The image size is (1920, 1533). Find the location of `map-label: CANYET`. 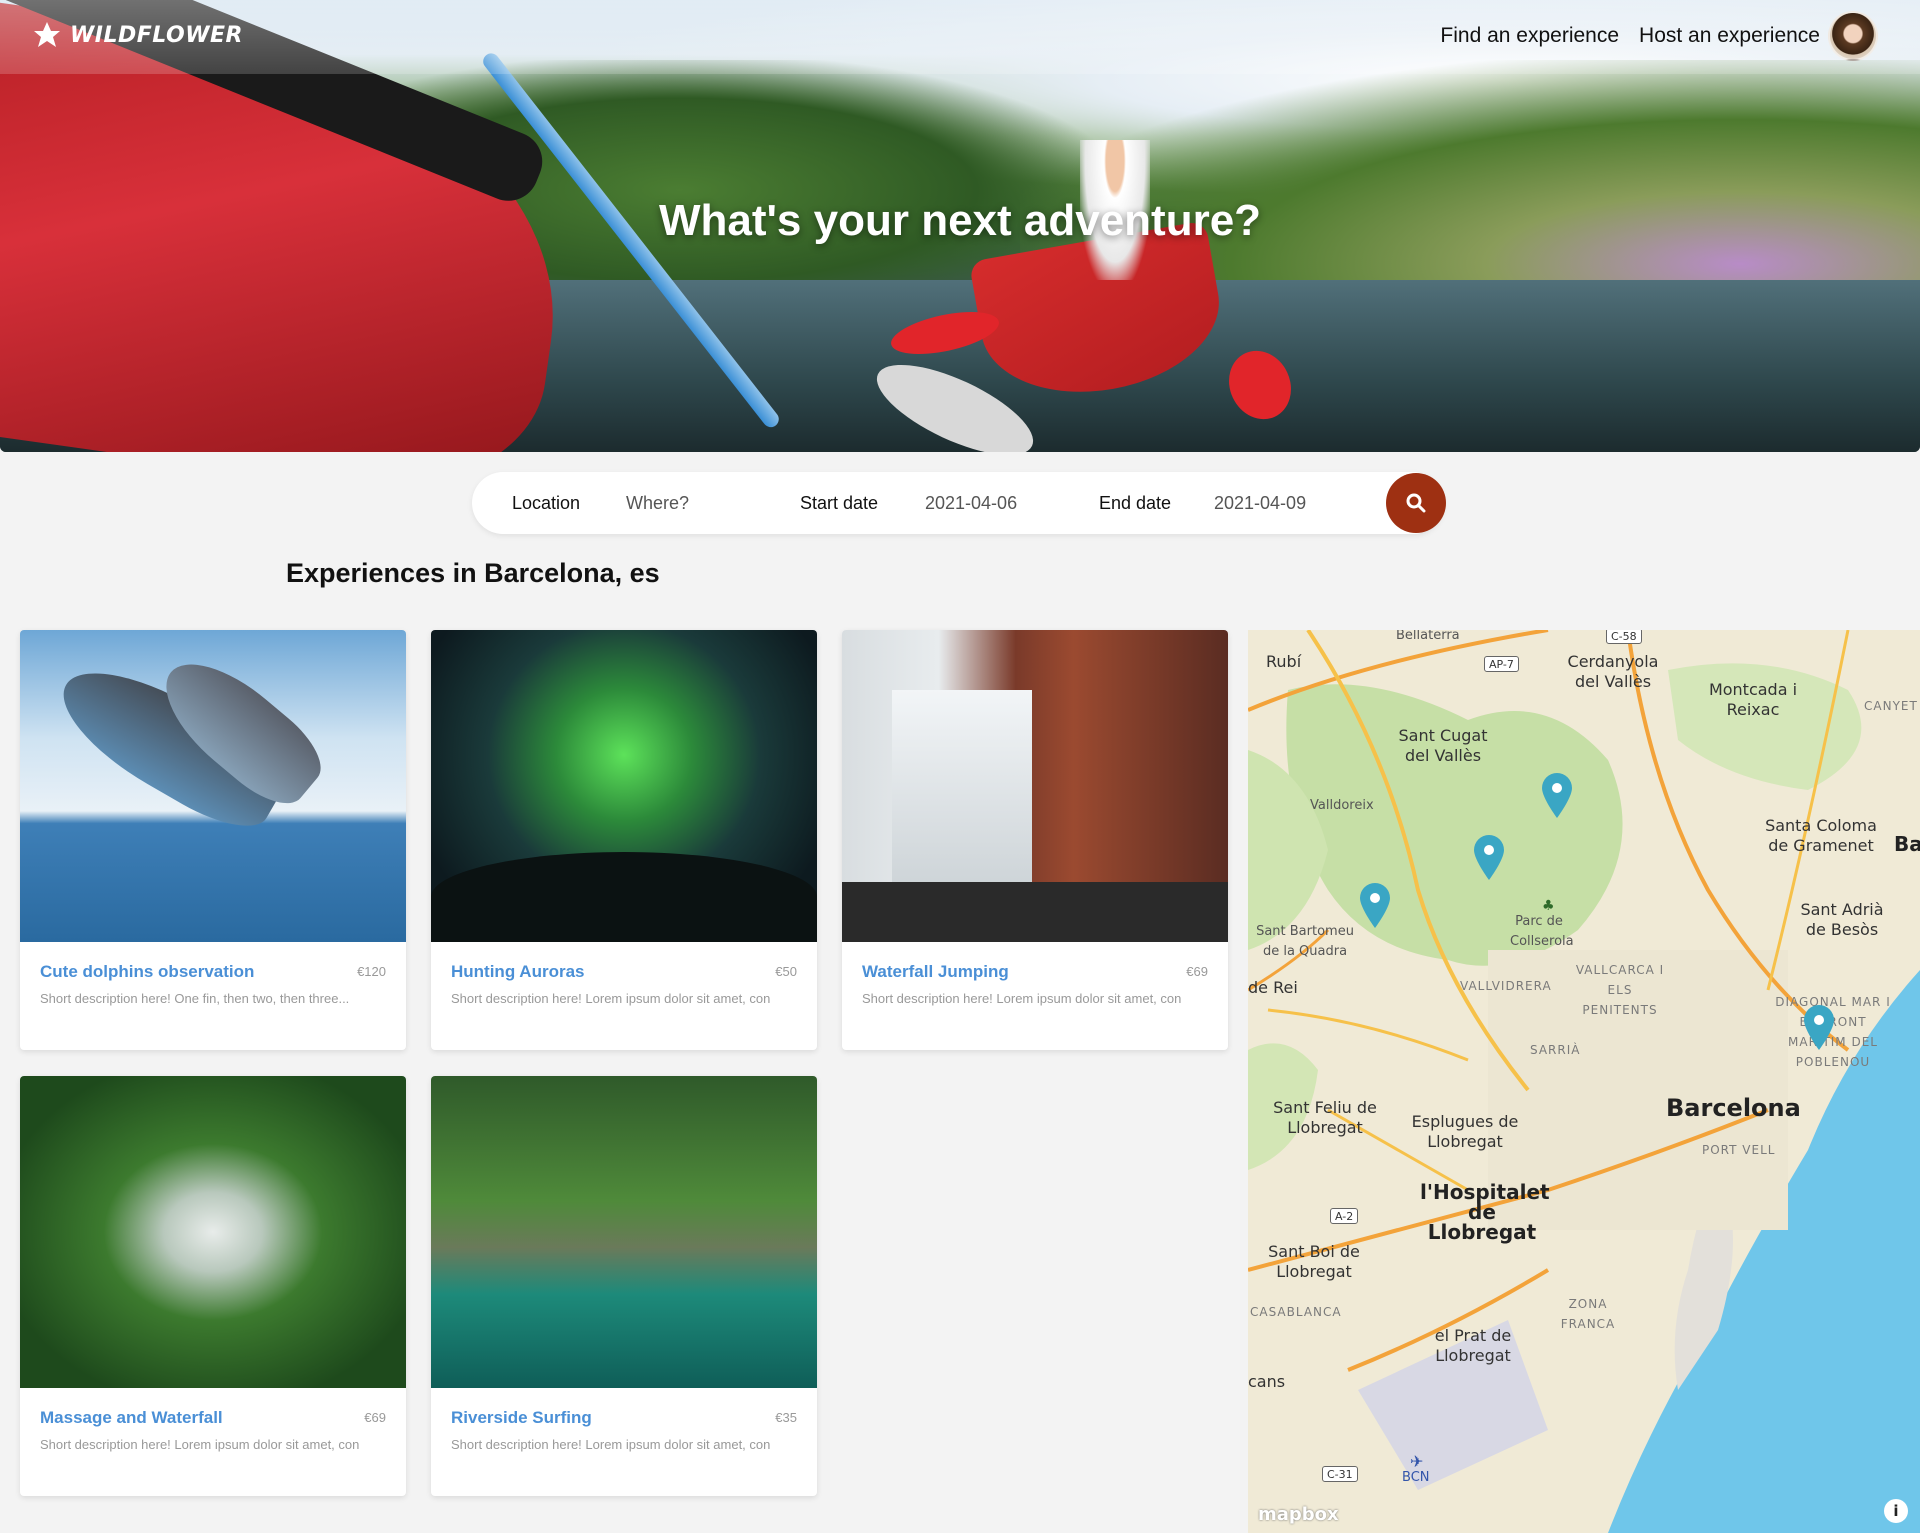

map-label: CANYET is located at coordinates (1891, 706).